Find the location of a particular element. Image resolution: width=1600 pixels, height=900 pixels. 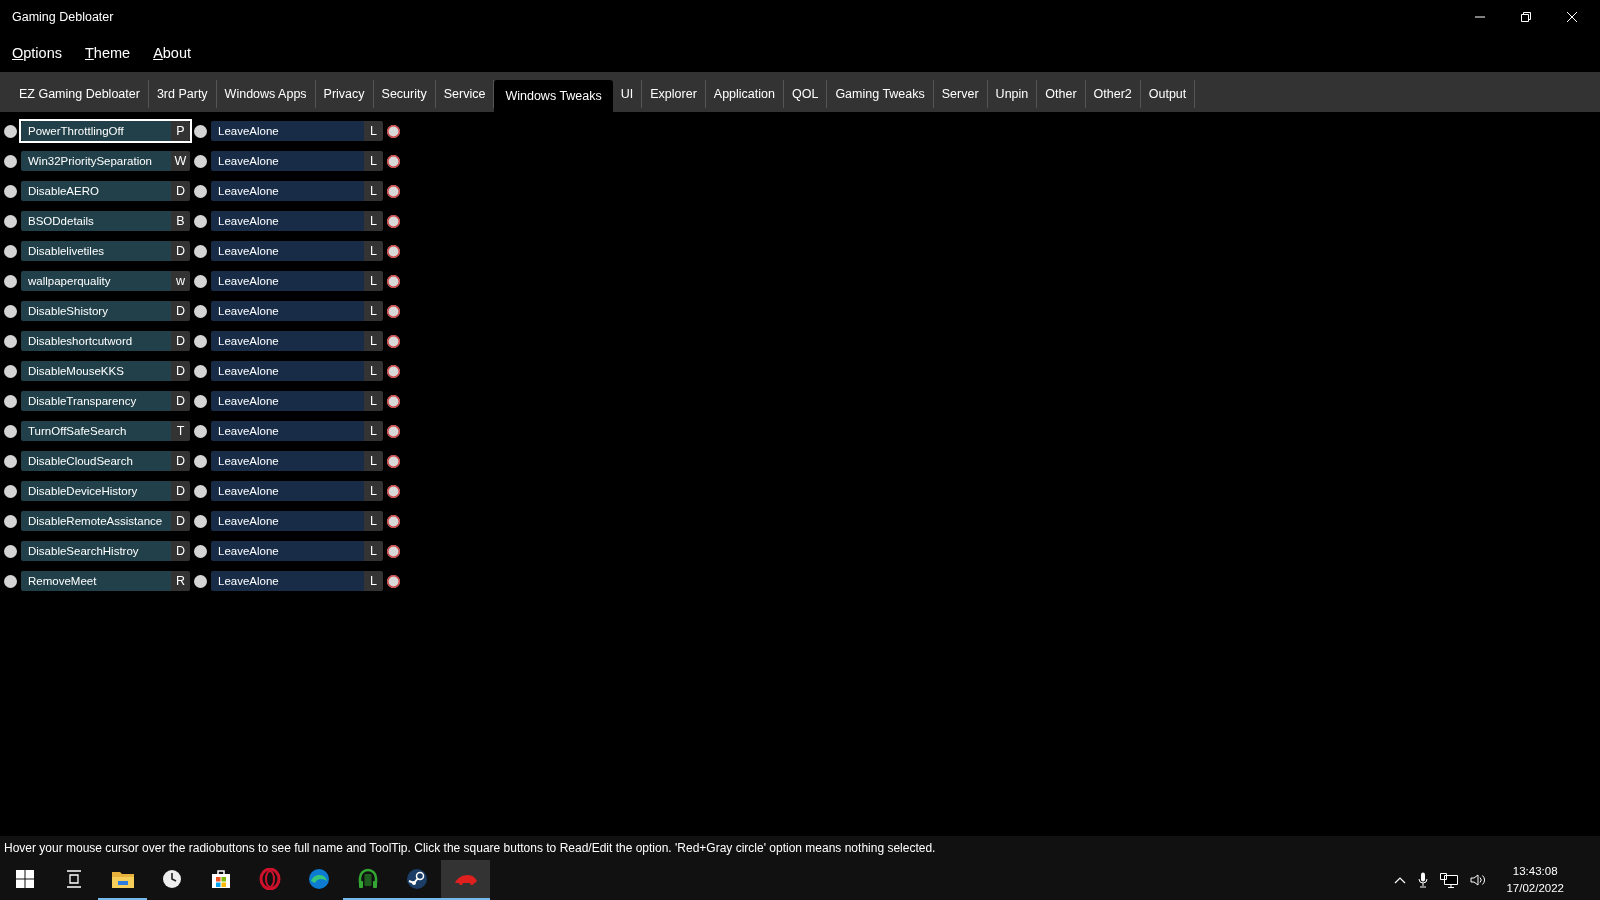

network-icon is located at coordinates (1449, 880).